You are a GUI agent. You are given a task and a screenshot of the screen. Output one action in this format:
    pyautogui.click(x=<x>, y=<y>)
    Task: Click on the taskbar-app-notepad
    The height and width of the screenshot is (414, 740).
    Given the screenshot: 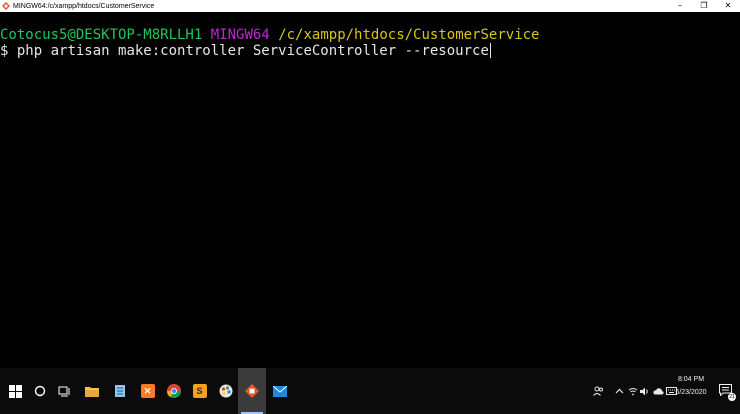 What is the action you would take?
    pyautogui.click(x=119, y=391)
    